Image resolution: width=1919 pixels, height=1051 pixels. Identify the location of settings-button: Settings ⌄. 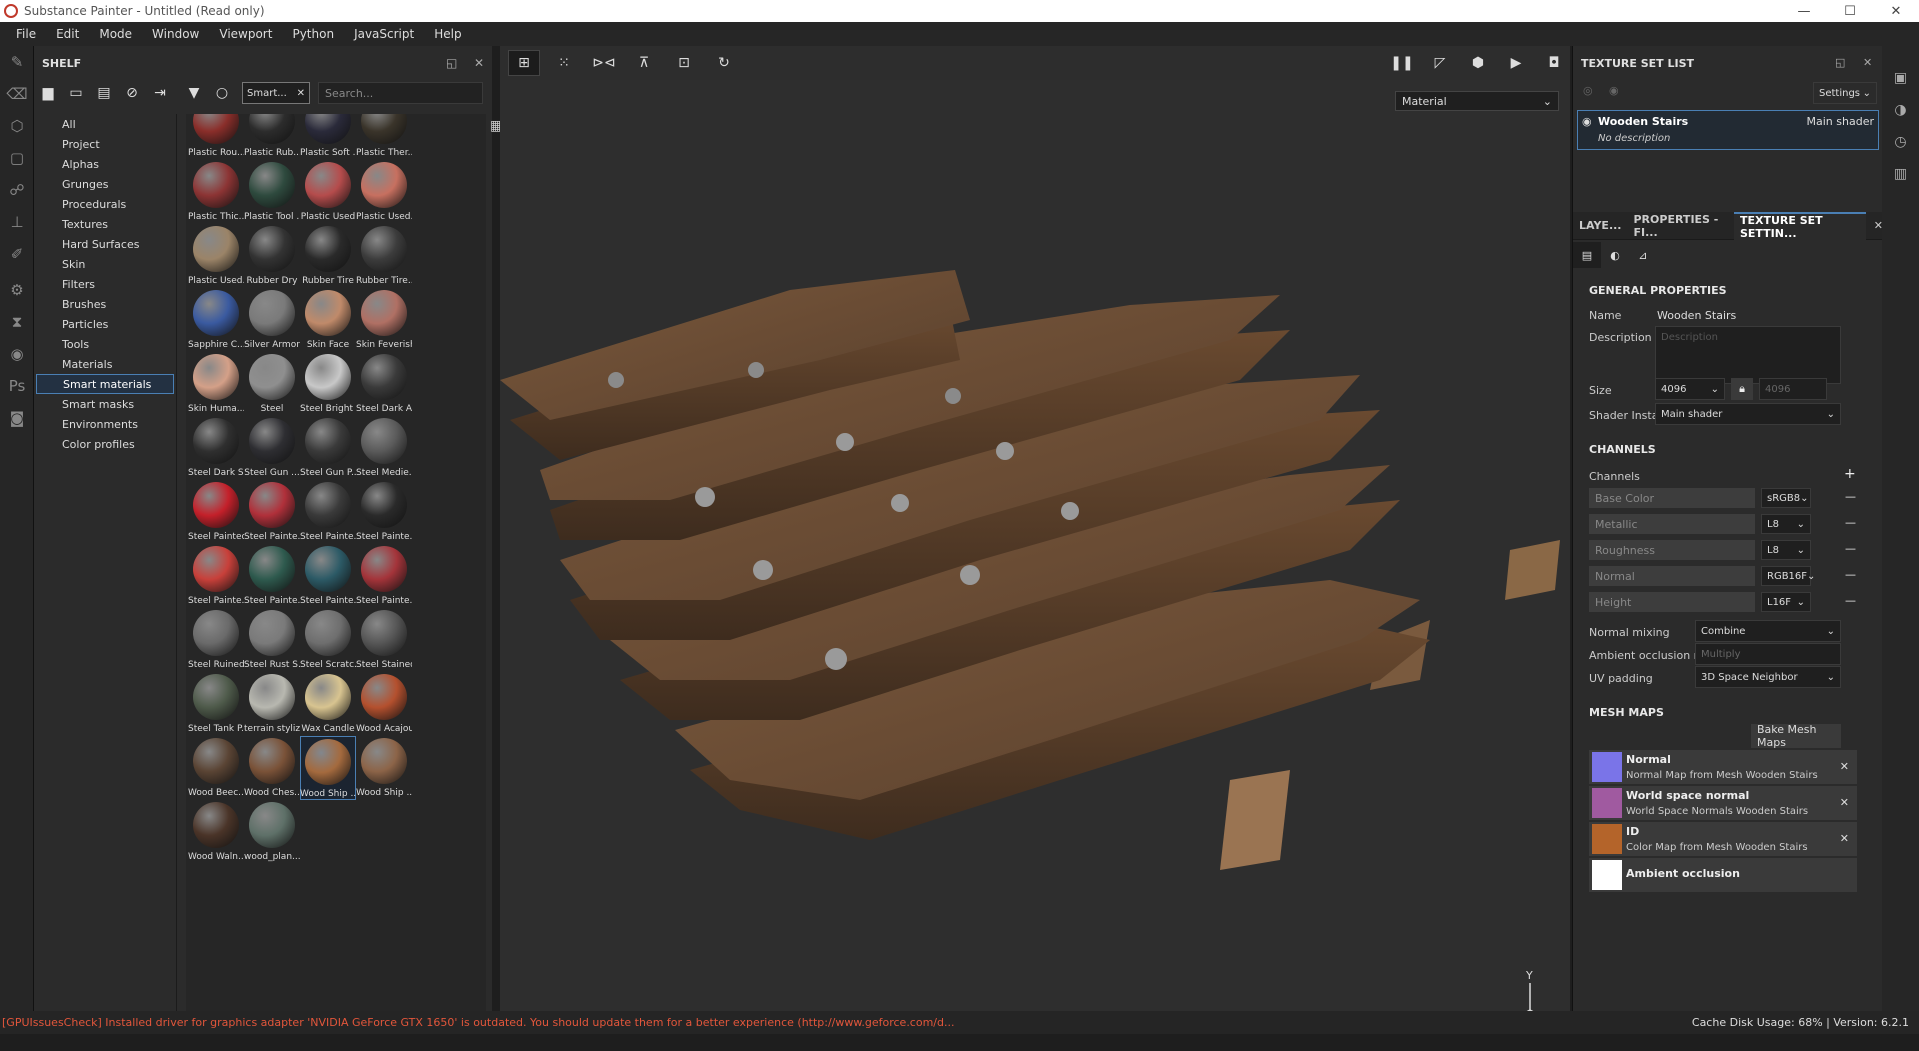
(1845, 93).